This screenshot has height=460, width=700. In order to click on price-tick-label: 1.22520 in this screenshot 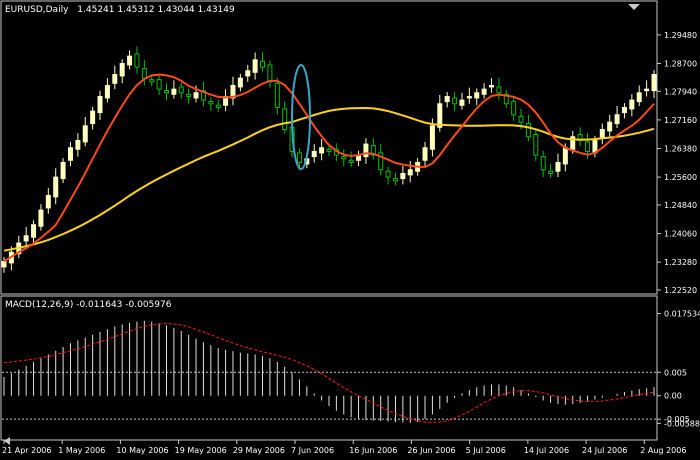, I will do `click(680, 290)`.